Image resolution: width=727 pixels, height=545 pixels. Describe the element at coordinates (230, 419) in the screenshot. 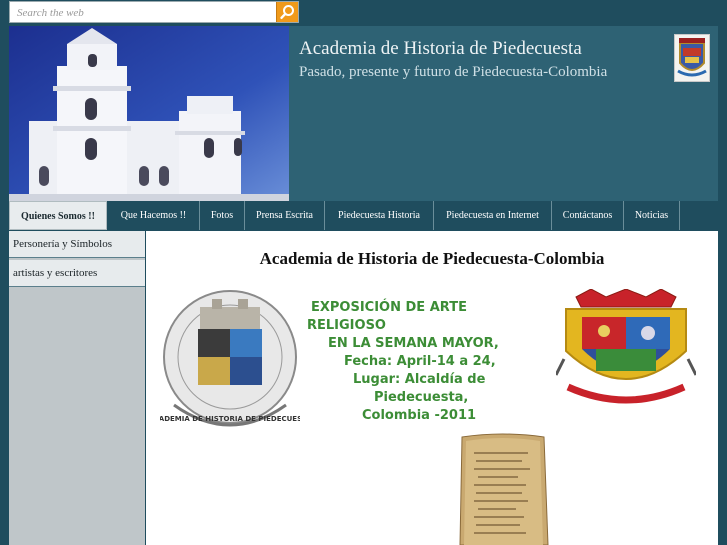

I see `logo-ring-text: ACADEMIA DE HISTORIA DE PIEDECUESTA` at that location.